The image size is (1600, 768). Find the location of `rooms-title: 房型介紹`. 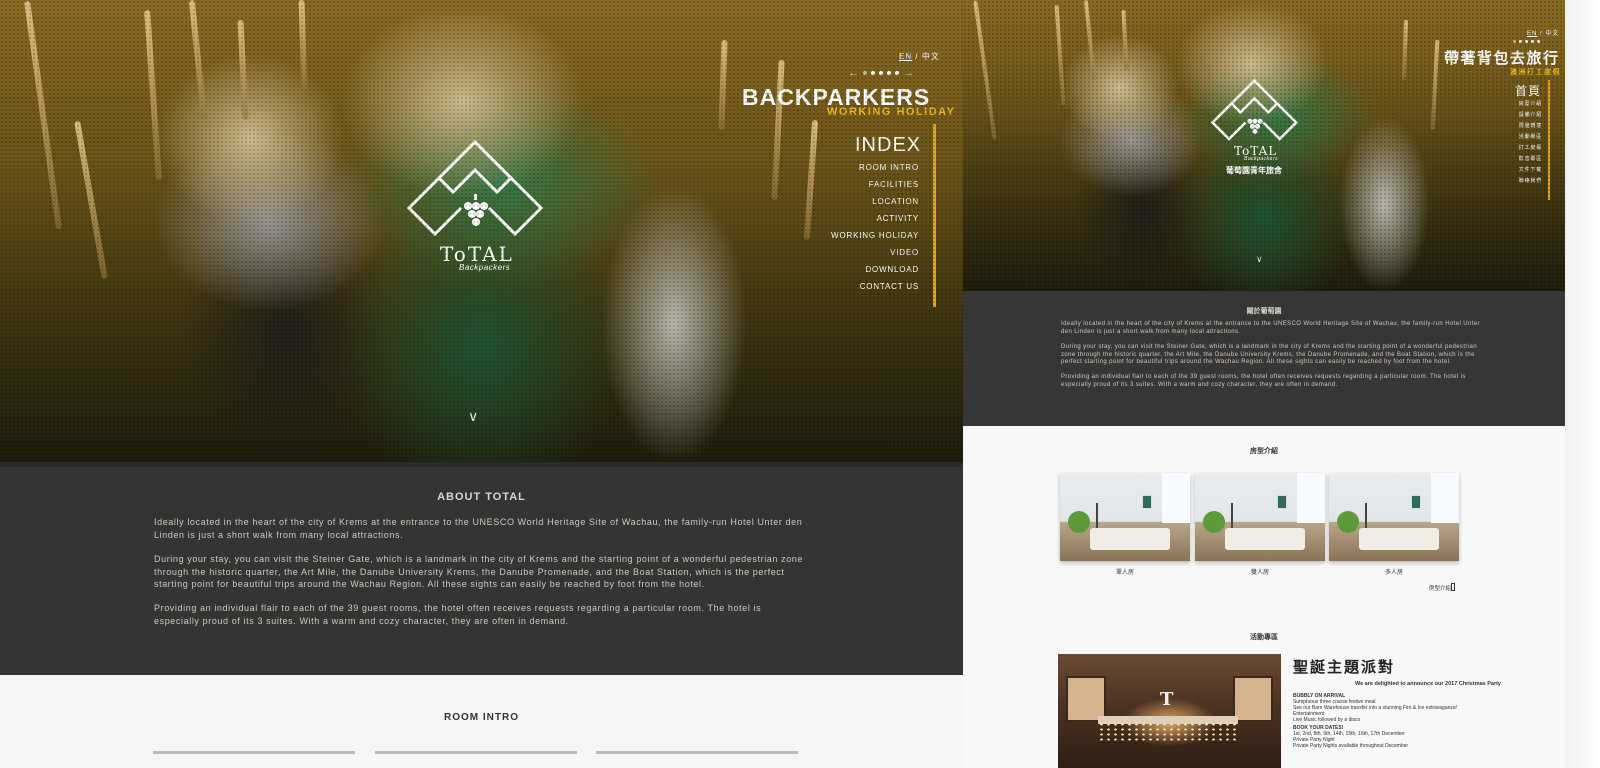

rooms-title: 房型介紹 is located at coordinates (1264, 451).